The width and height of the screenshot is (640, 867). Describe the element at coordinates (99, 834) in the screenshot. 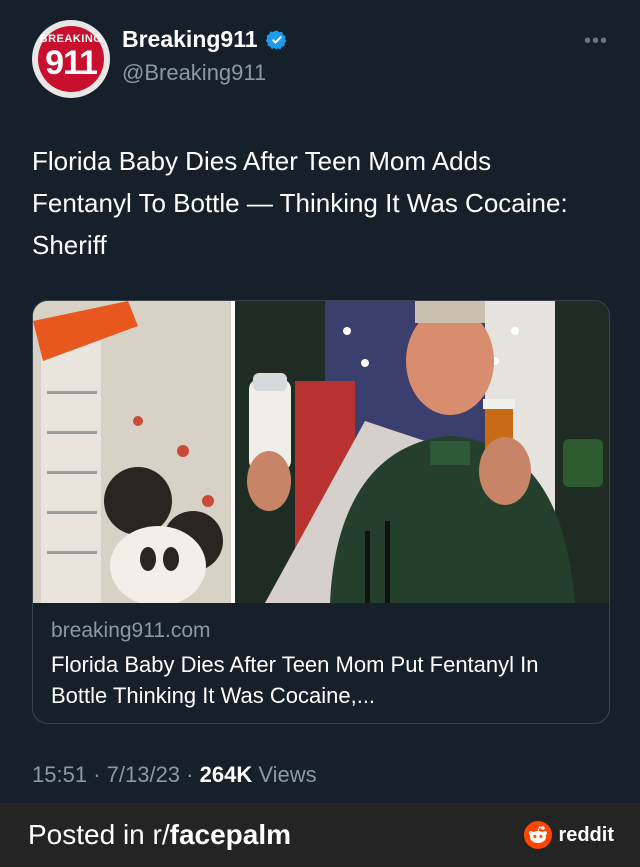

I see `posted-prefix: Posted in r/` at that location.